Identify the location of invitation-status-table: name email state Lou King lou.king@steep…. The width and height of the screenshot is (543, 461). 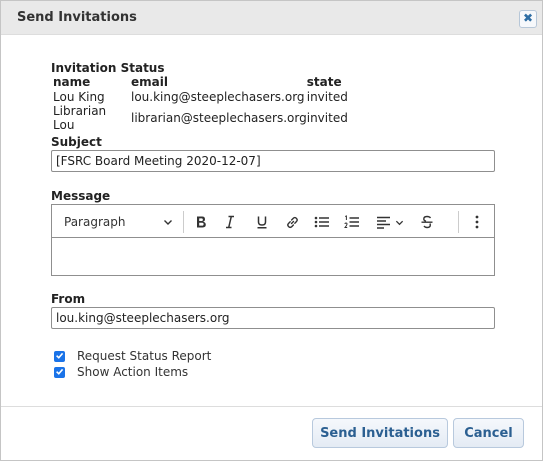
(210, 103).